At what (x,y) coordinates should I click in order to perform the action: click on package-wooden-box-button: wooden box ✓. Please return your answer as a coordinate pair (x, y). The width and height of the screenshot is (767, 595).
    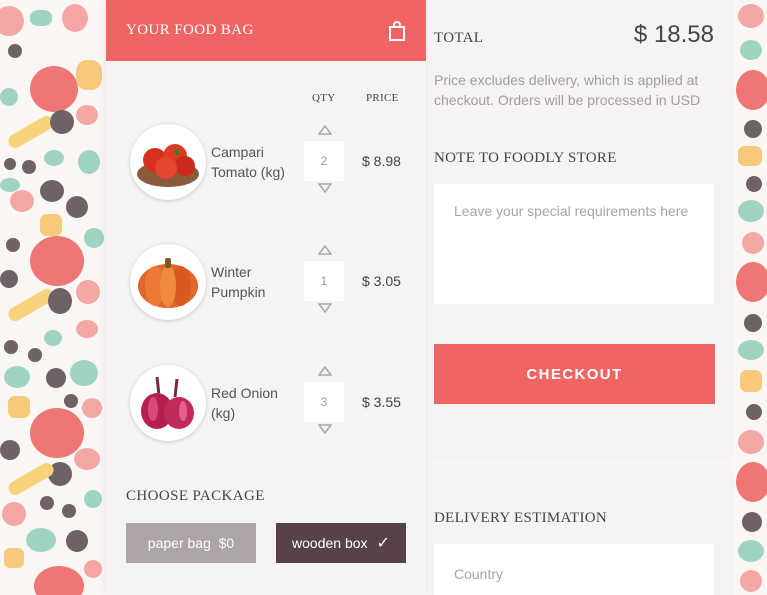
    Looking at the image, I should click on (341, 543).